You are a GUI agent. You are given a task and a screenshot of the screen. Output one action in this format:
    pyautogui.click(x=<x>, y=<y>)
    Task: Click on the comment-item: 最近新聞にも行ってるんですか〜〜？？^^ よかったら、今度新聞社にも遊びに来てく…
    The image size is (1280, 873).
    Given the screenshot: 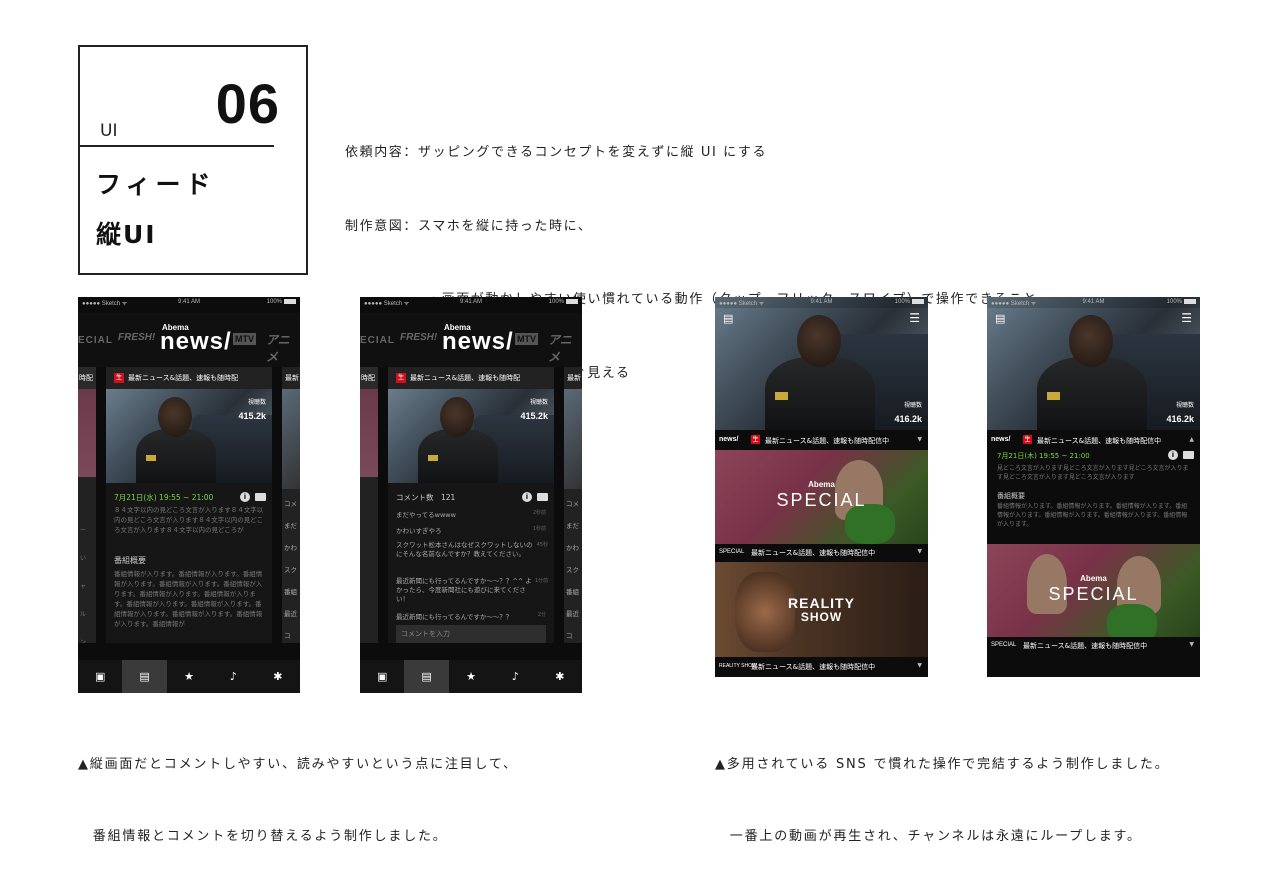 What is the action you would take?
    pyautogui.click(x=472, y=590)
    